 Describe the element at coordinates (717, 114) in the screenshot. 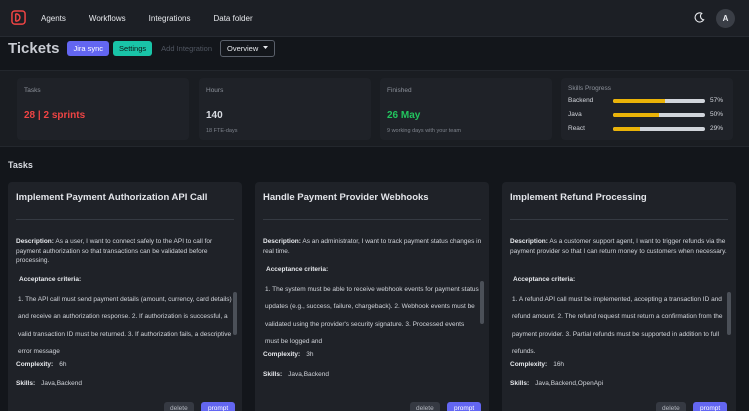

I see `skill-percent: 50%` at that location.